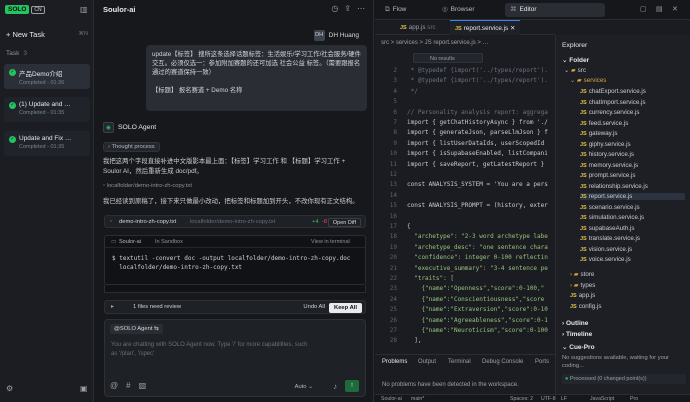 The image size is (690, 402). Describe the element at coordinates (25, 53) in the screenshot. I see `task-count: 3` at that location.